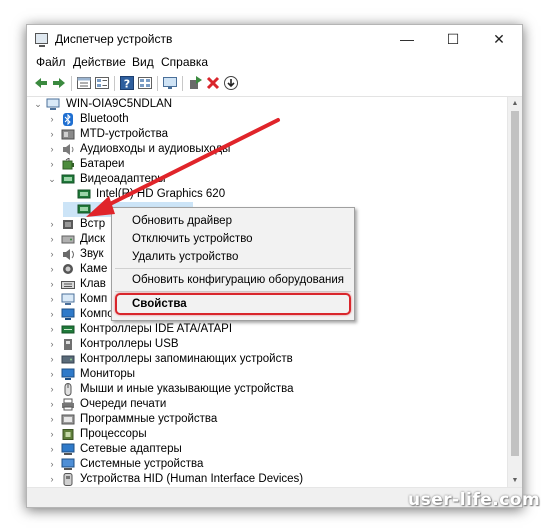 The height and width of the screenshot is (531, 550). Describe the element at coordinates (68, 329) in the screenshot. I see `ide-controller-icon` at that location.